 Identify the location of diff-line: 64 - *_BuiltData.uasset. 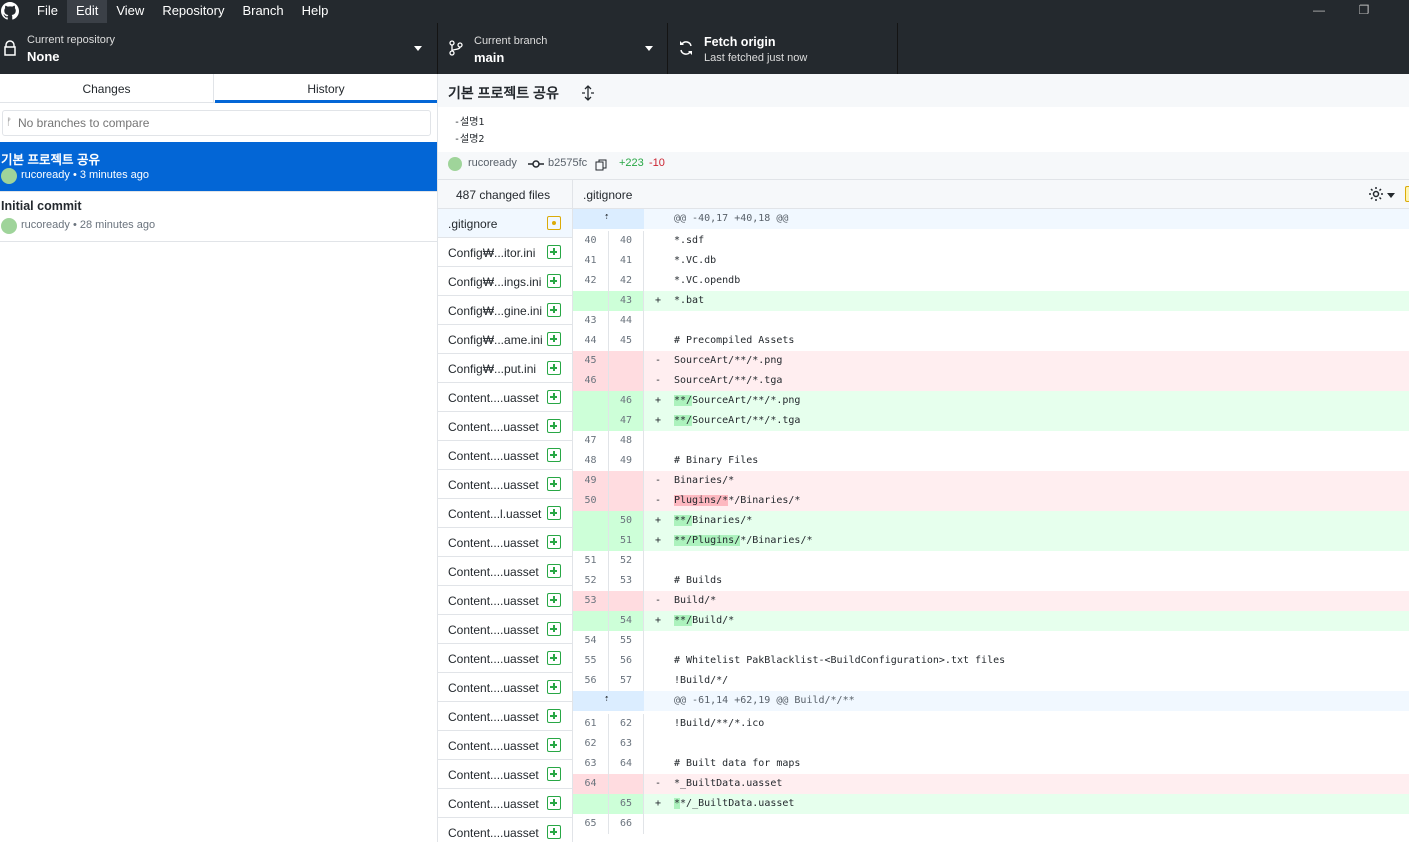
(991, 784).